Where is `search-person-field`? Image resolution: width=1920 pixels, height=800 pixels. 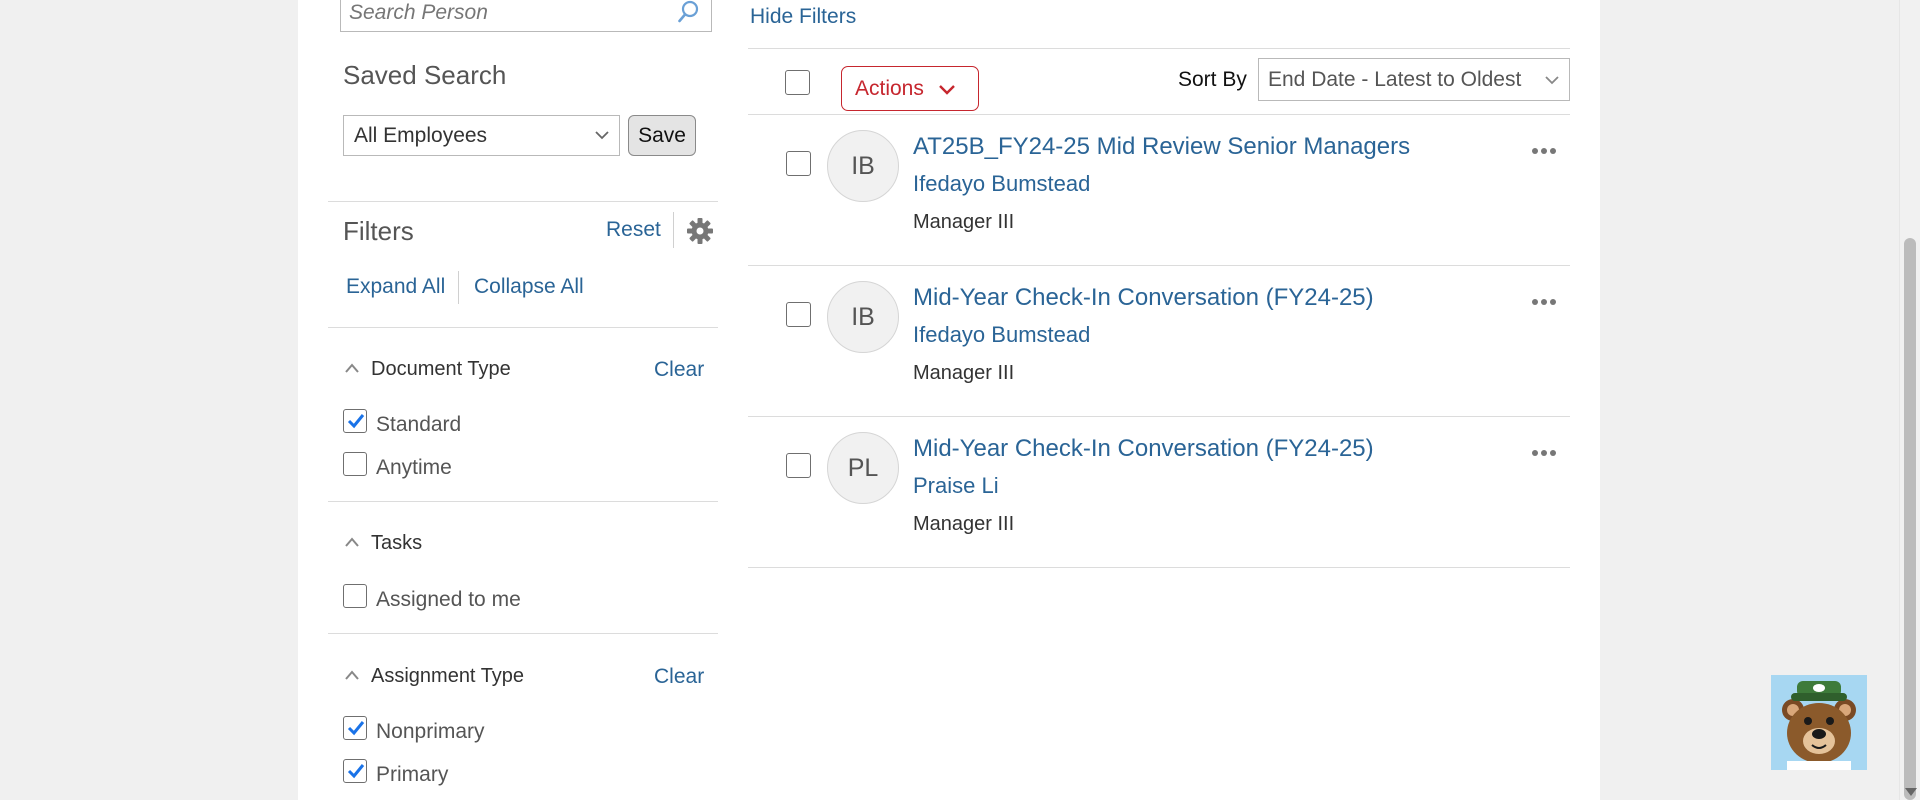
search-person-field is located at coordinates (526, 16).